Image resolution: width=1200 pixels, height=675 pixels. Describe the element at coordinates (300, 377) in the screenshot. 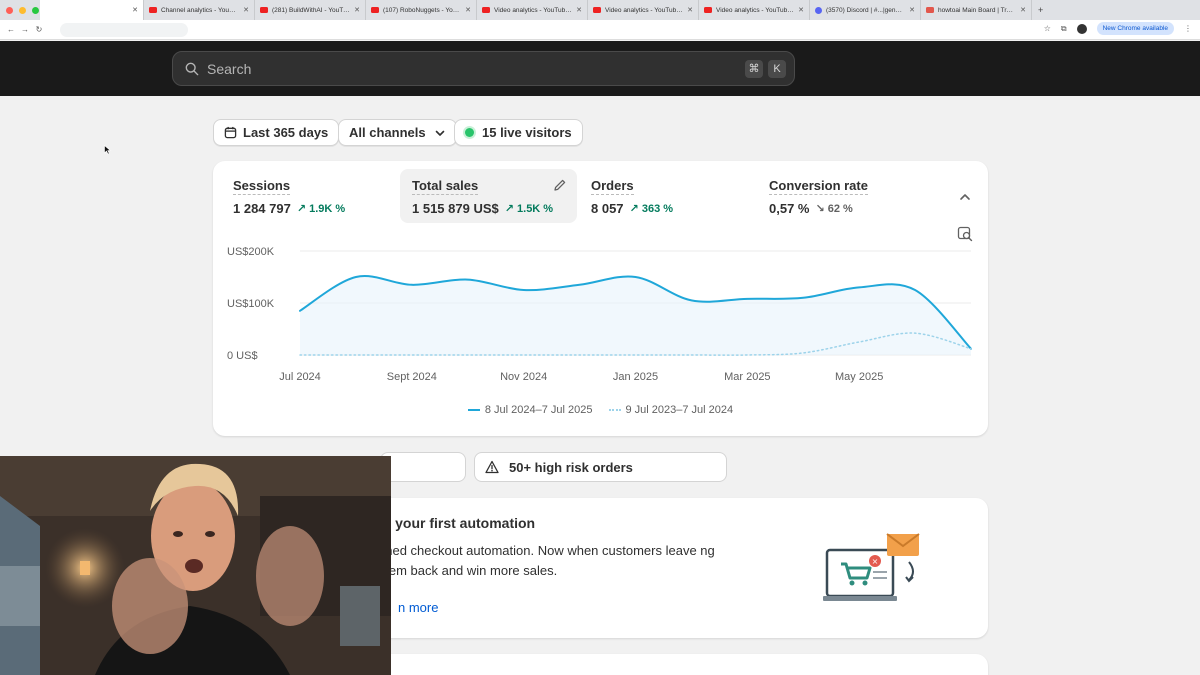

I see `x-tick-label: Jul 2024` at that location.